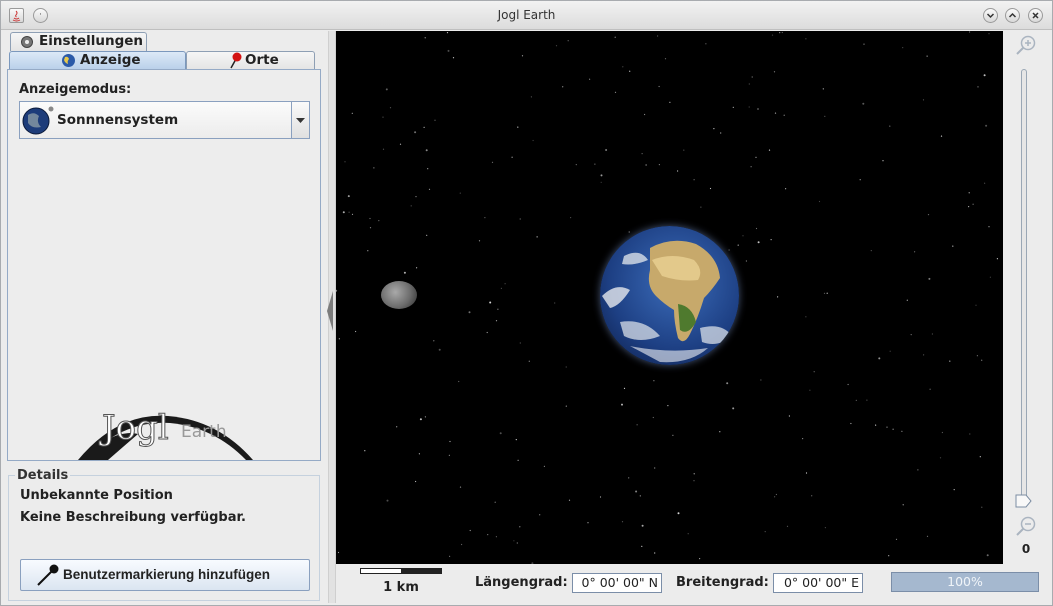  I want to click on details-legend: Details, so click(43, 475).